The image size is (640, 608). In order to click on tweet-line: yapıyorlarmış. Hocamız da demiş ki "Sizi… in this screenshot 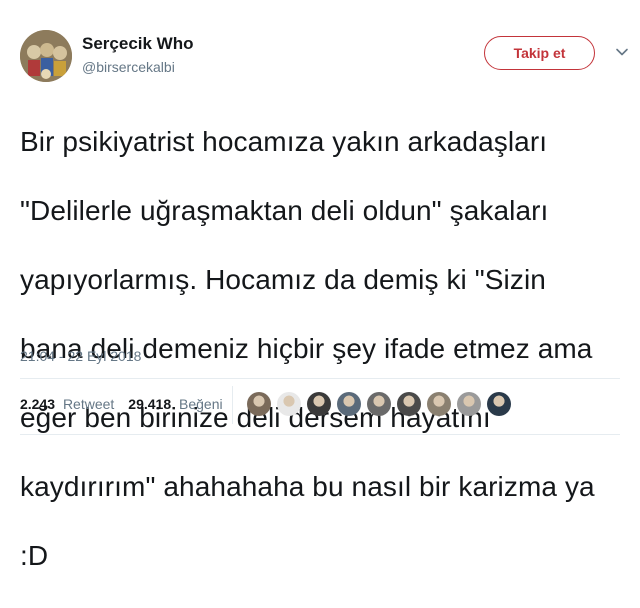, I will do `click(283, 279)`.